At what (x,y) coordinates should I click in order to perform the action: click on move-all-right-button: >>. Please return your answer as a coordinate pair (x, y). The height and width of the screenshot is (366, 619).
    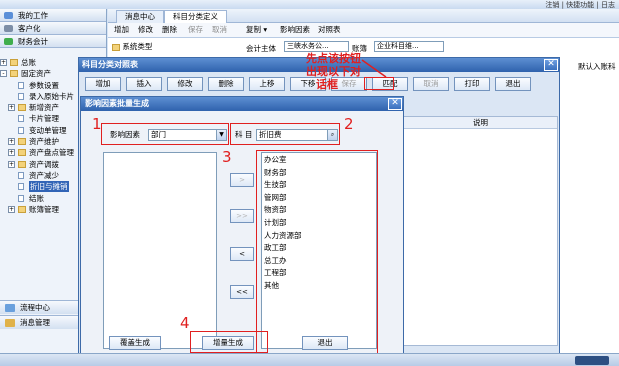
    Looking at the image, I should click on (242, 216).